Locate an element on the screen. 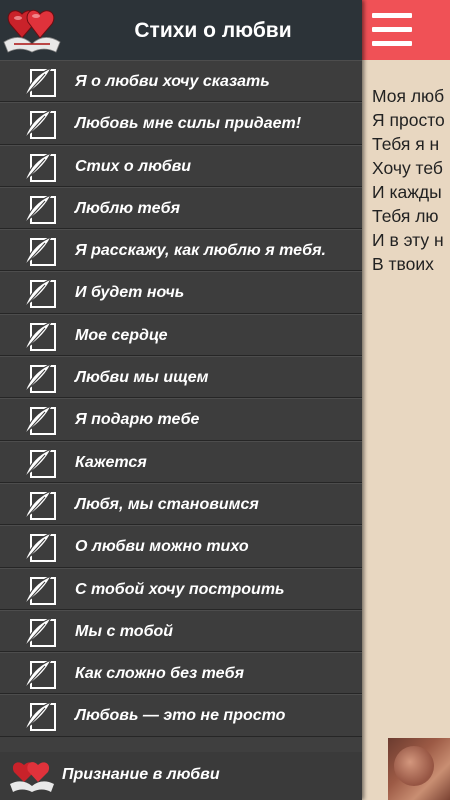  drawer-bottom-item: Признание в любви is located at coordinates (181, 776).